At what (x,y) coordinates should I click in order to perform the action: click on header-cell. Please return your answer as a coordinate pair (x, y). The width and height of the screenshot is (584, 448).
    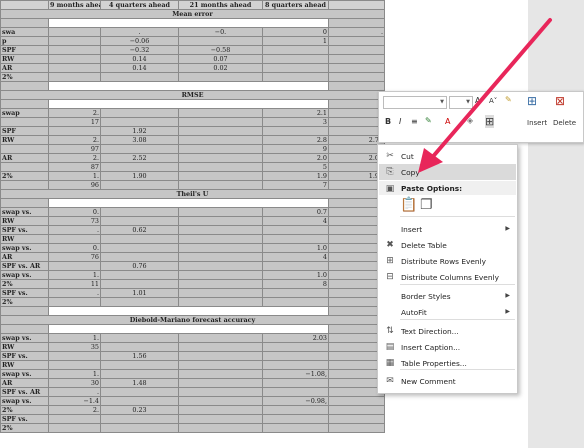
    Looking at the image, I should click on (356, 5).